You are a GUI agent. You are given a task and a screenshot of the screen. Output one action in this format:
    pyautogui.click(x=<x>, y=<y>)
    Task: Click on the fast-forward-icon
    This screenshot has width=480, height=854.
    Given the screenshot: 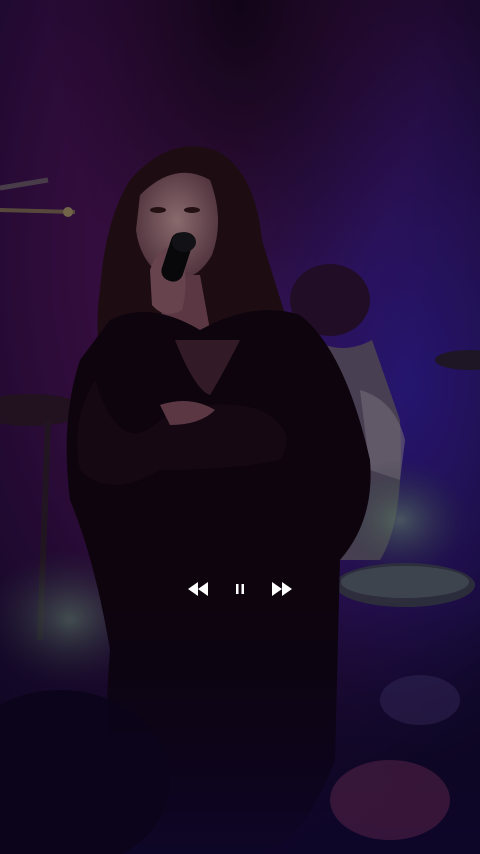 What is the action you would take?
    pyautogui.click(x=282, y=589)
    